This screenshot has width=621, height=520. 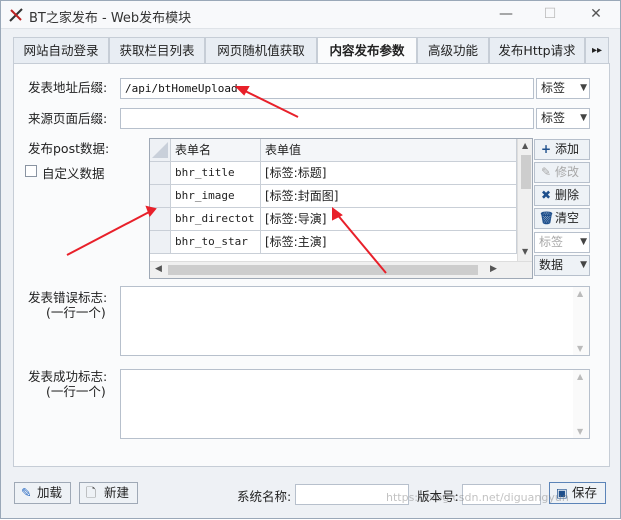 I want to click on source-page-input, so click(x=327, y=118).